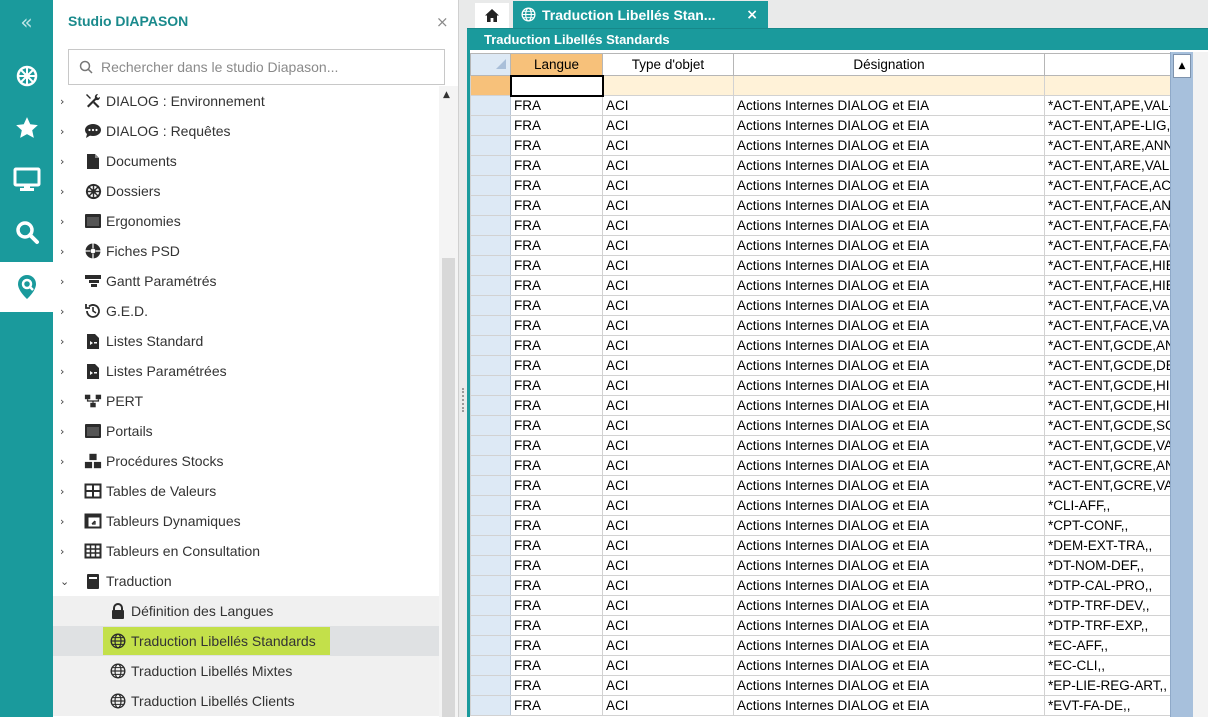 This screenshot has width=1208, height=717. I want to click on cell-code: *ACT-ENT,GCDE,VA, so click(1112, 445).